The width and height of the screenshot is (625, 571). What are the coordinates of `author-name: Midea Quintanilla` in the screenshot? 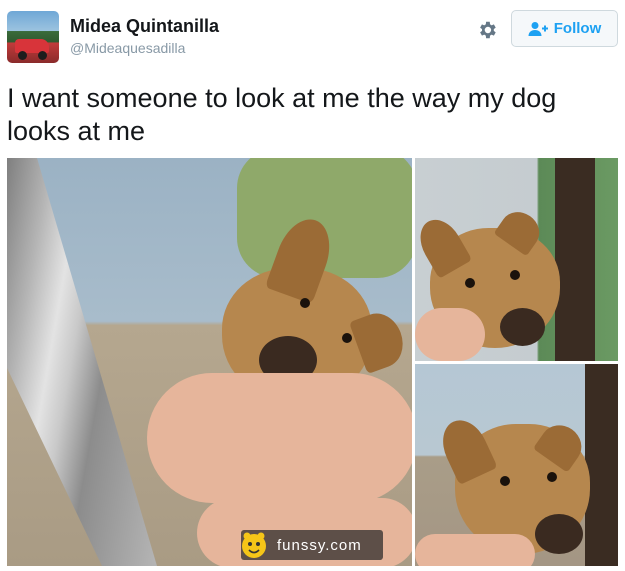 It's located at (144, 26).